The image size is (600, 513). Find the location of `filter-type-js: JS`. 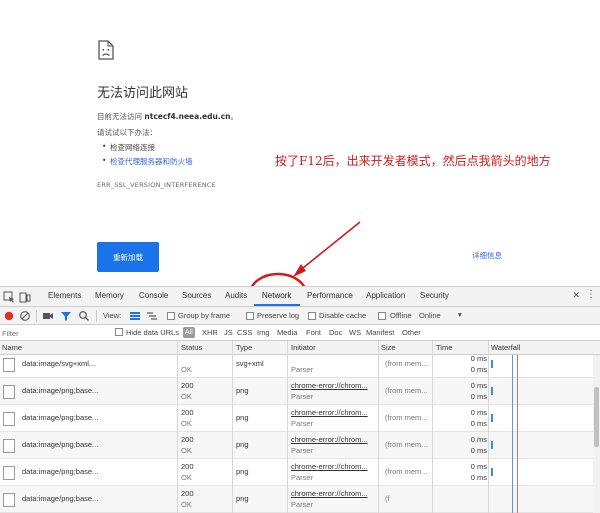

filter-type-js: JS is located at coordinates (228, 332).